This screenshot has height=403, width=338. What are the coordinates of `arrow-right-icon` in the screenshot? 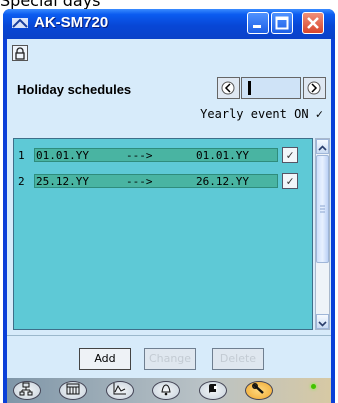 It's located at (314, 88).